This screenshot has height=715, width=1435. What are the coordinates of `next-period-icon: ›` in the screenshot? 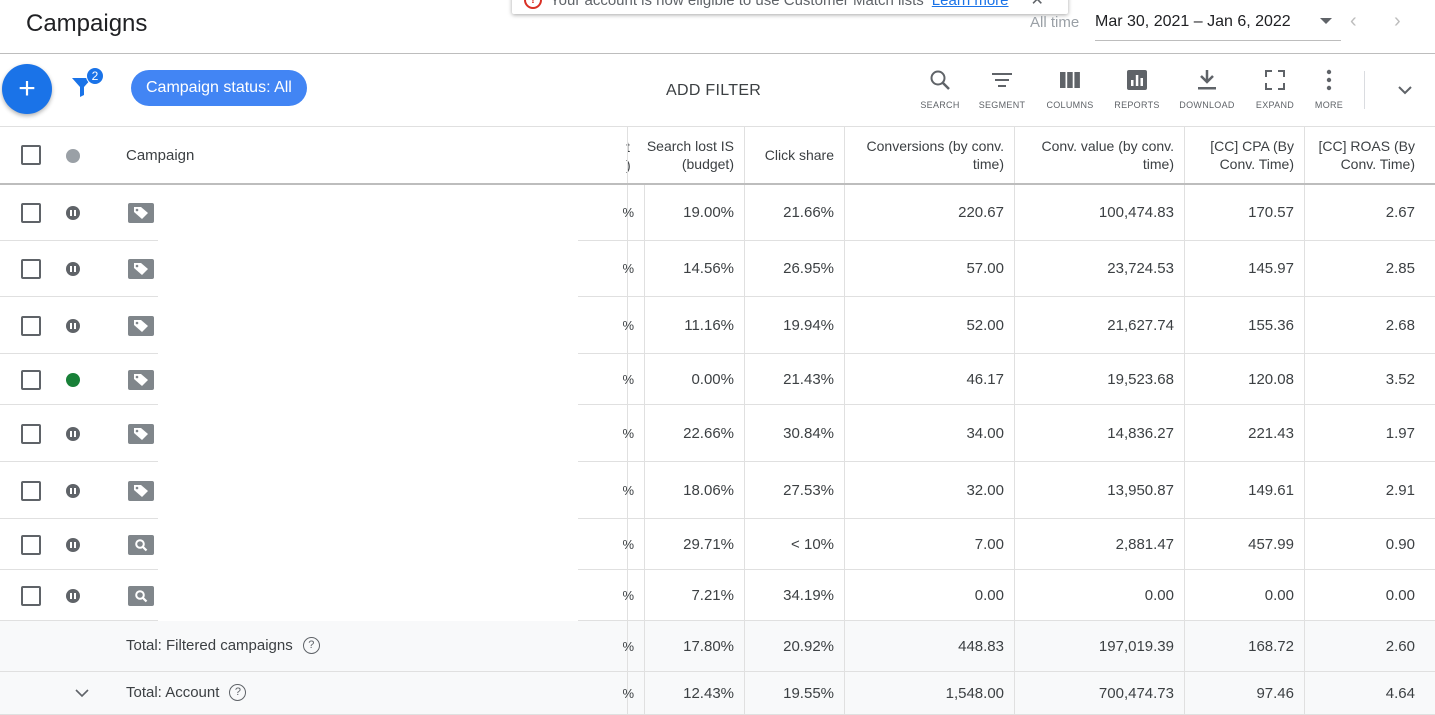 It's located at (1397, 21).